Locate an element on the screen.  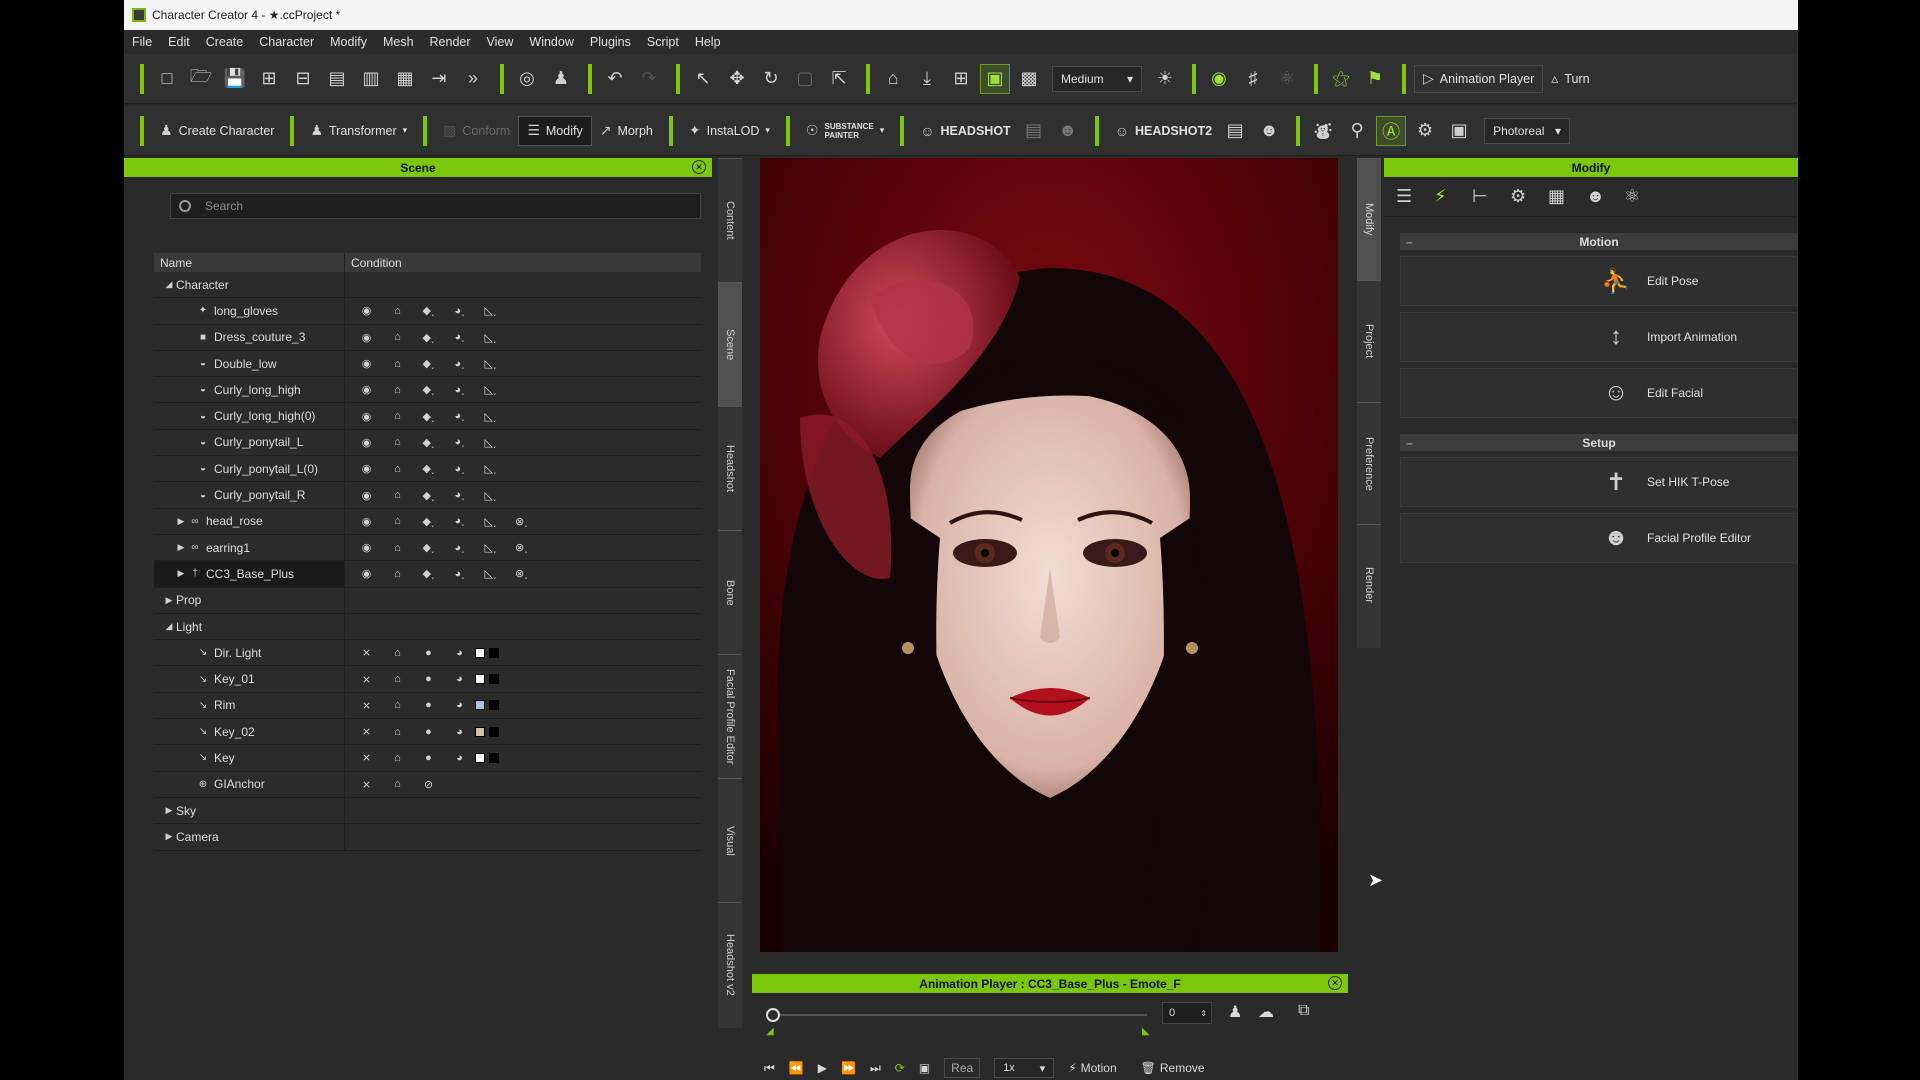
tree-row-name: ▶ ∞ earring1 is located at coordinates (249, 547).